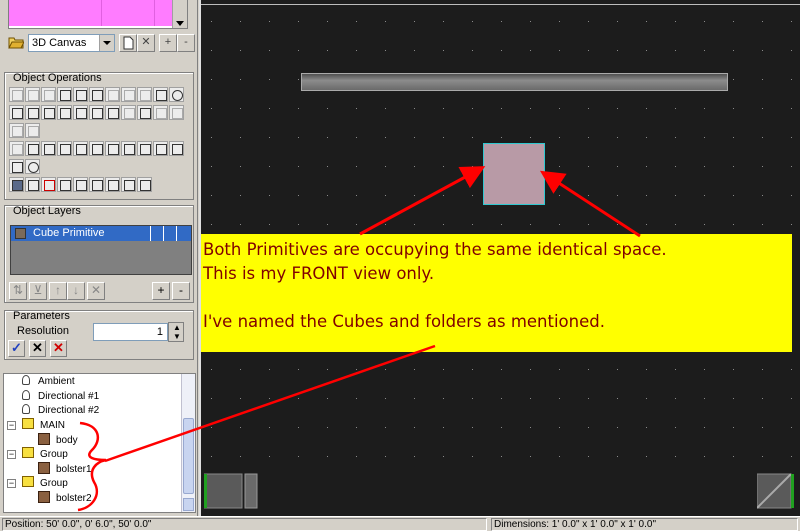 The image size is (800, 531). What do you see at coordinates (161, 291) in the screenshot?
I see `add-layer-button: +` at bounding box center [161, 291].